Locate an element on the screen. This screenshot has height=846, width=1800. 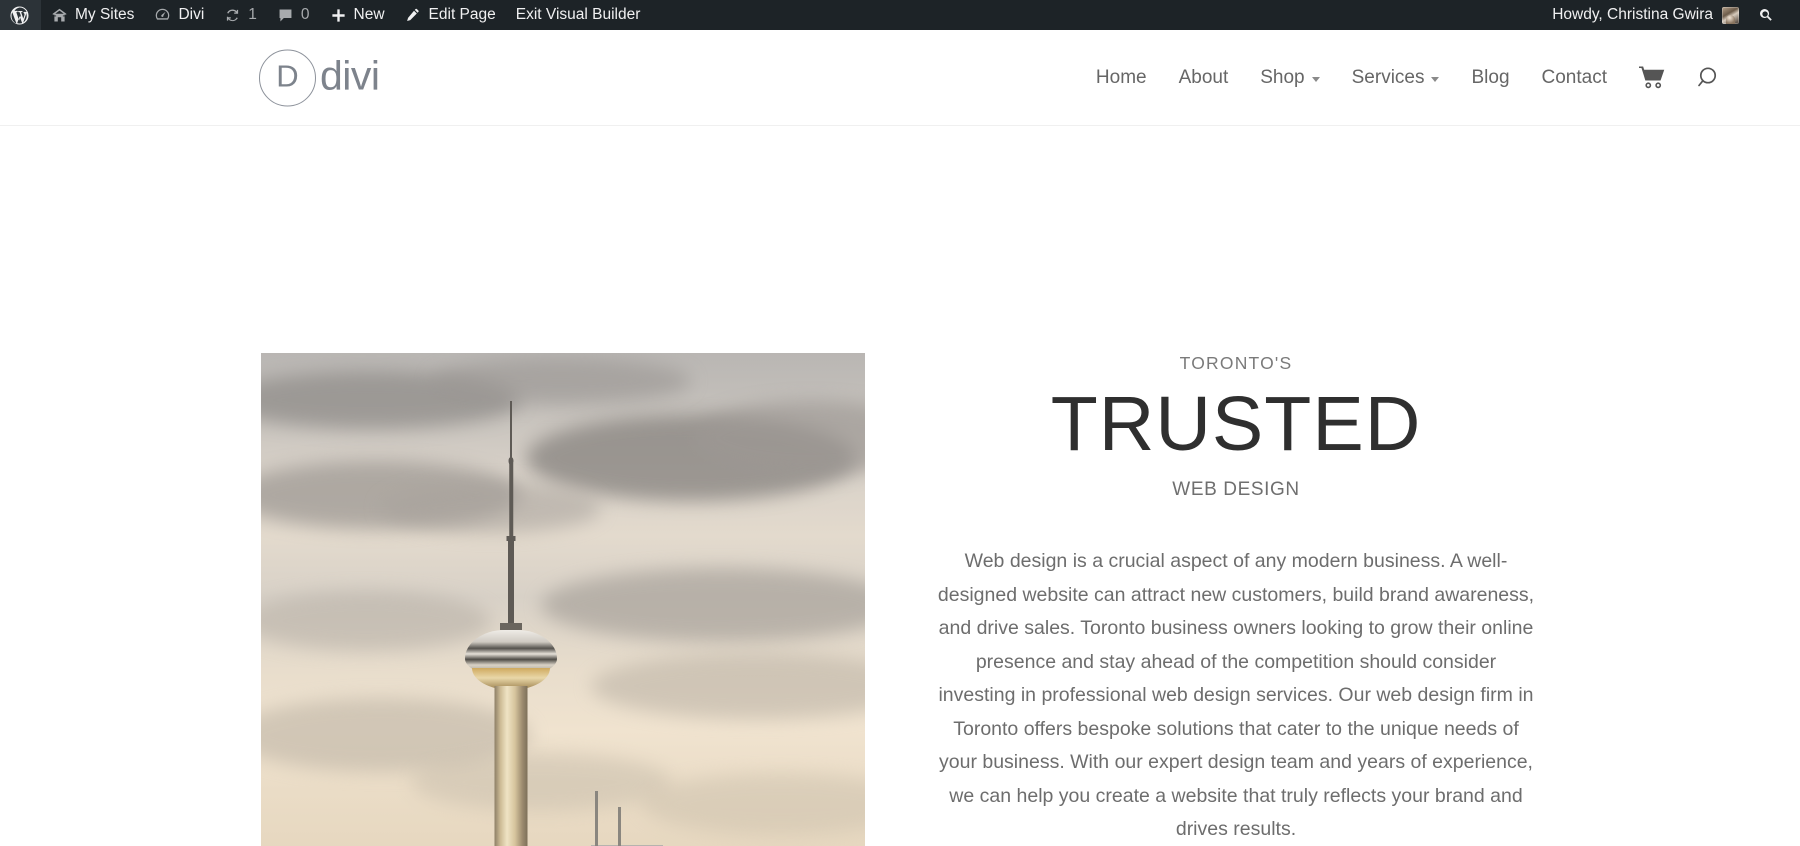
nav-item-shop-label: Shop is located at coordinates (1282, 77).